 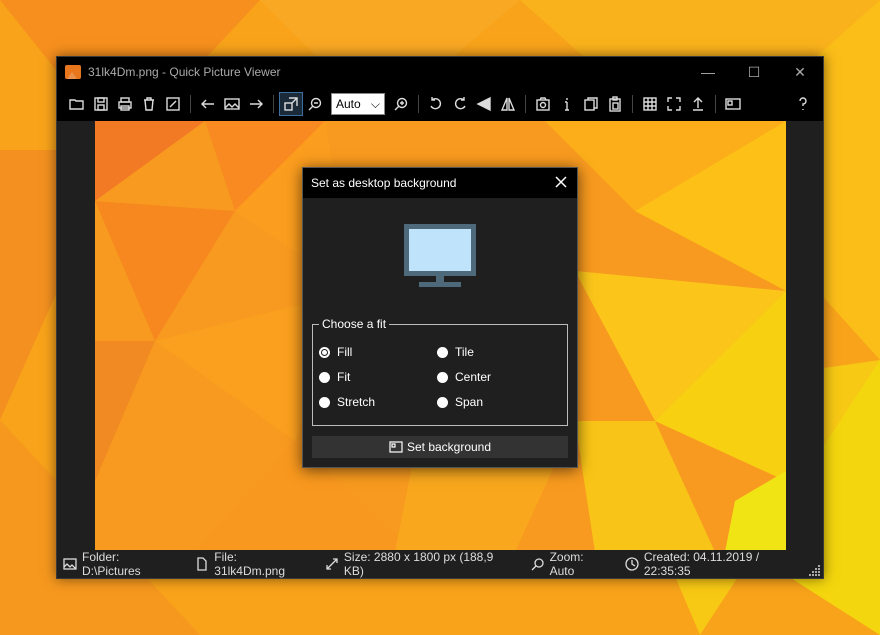 What do you see at coordinates (566, 564) in the screenshot?
I see `status-zoom-text: Zoom: Auto` at bounding box center [566, 564].